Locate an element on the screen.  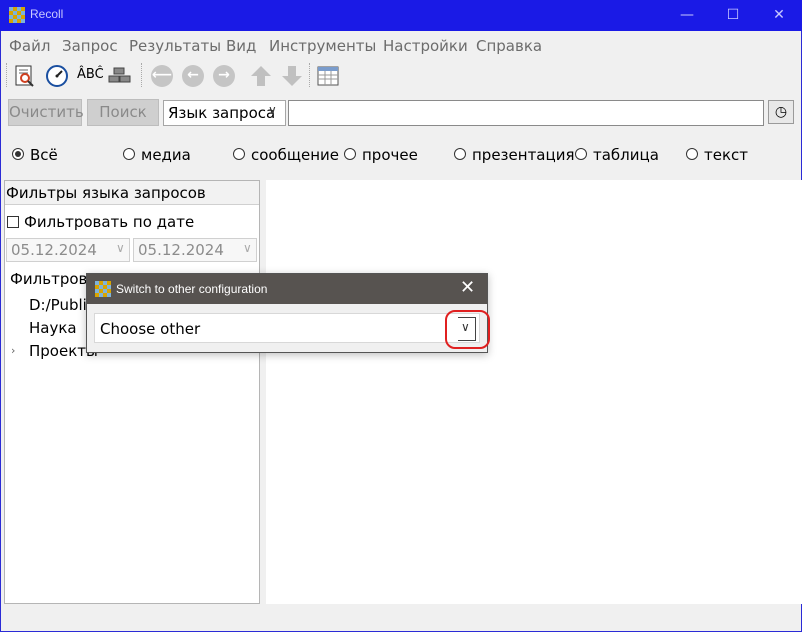
prev-page-icon: ← is located at coordinates (193, 76).